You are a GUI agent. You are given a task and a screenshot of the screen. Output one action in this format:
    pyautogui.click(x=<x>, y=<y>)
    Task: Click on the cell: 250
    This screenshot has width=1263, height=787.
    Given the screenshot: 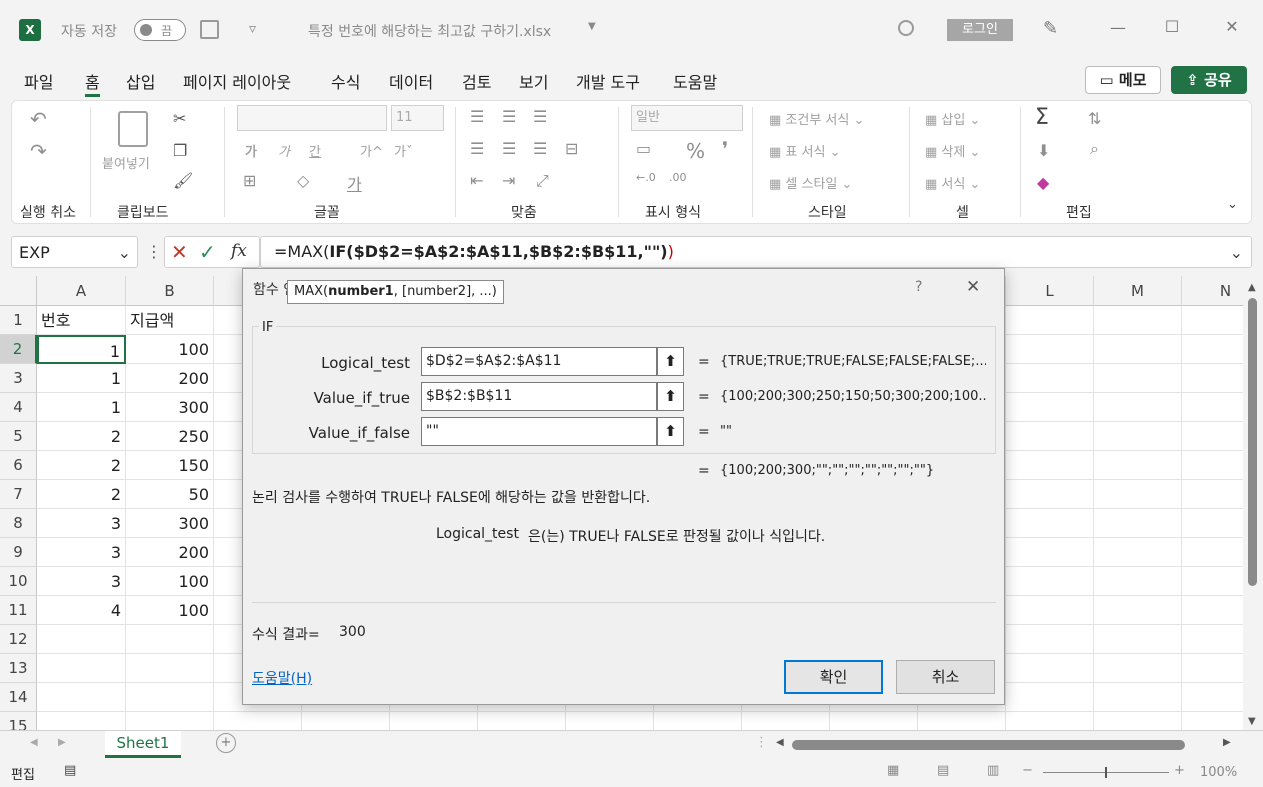 What is the action you would take?
    pyautogui.click(x=170, y=436)
    